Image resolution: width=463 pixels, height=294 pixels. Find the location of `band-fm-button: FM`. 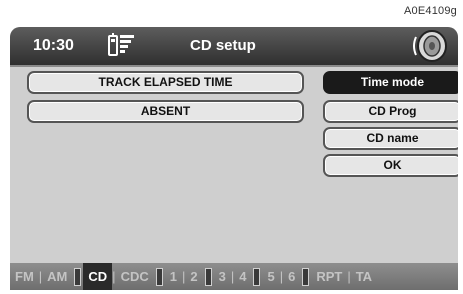

band-fm-button: FM is located at coordinates (24, 276).